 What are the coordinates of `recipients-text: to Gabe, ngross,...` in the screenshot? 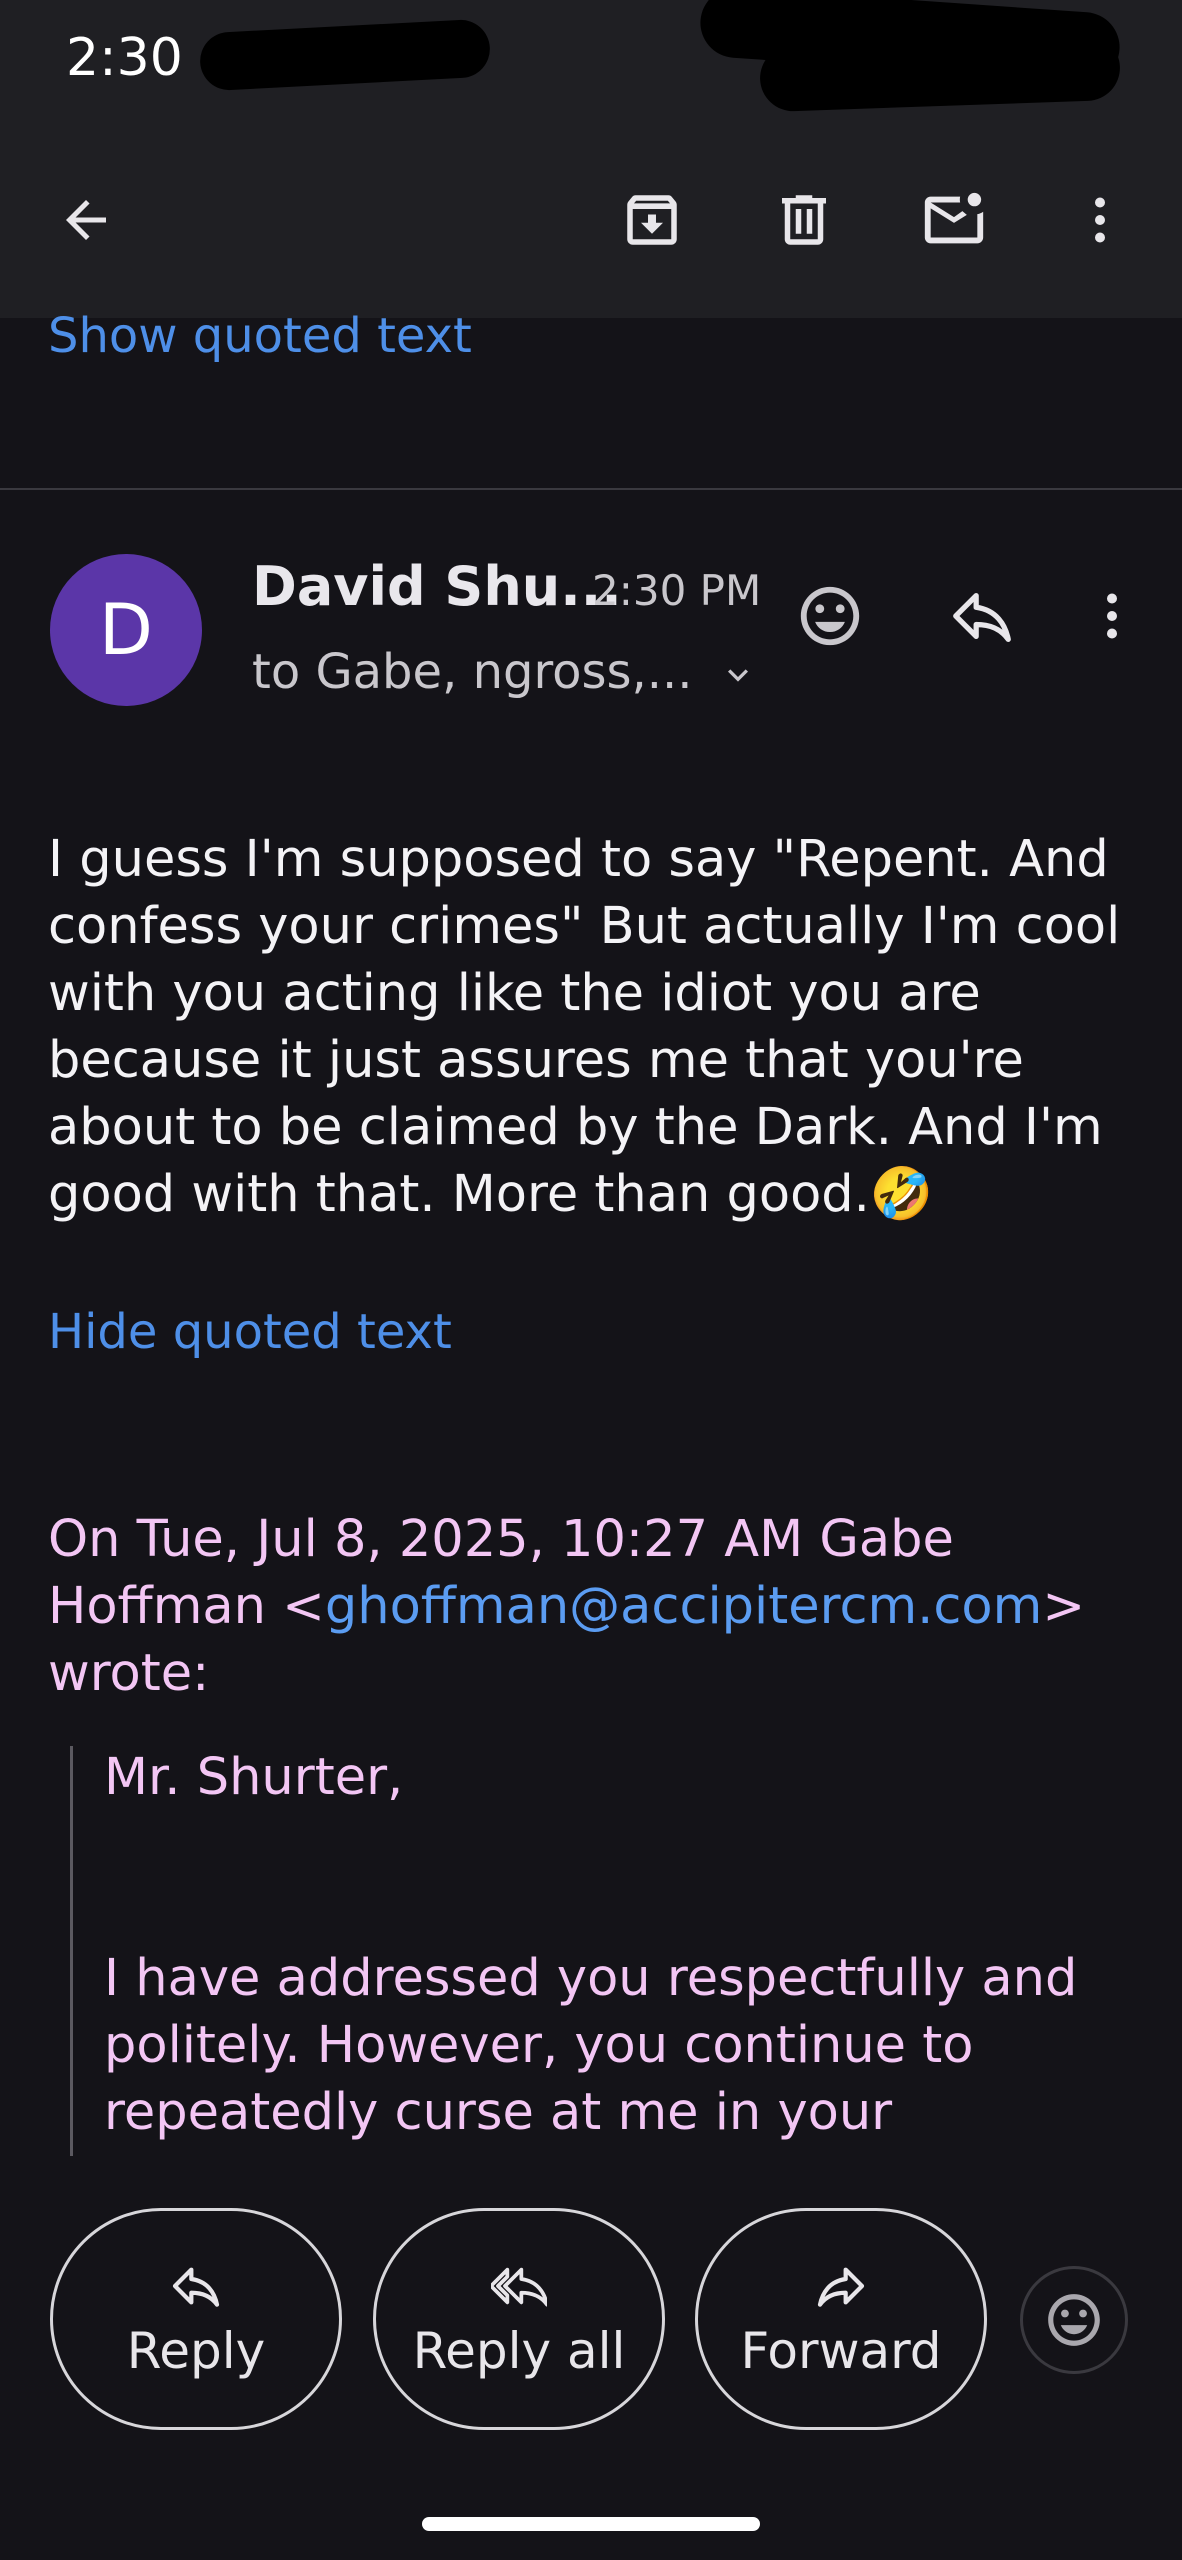 It's located at (472, 672).